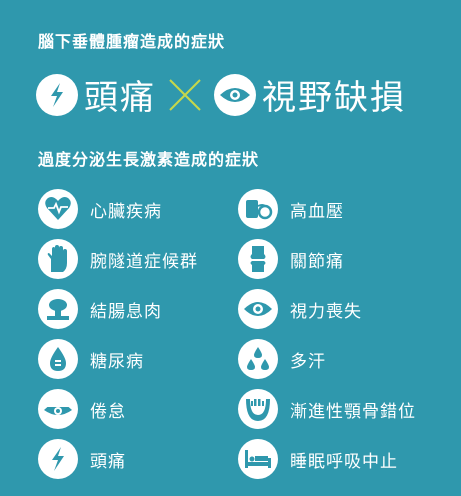 Image resolution: width=461 pixels, height=496 pixels. I want to click on list-item: 倦怠, so click(118, 409).